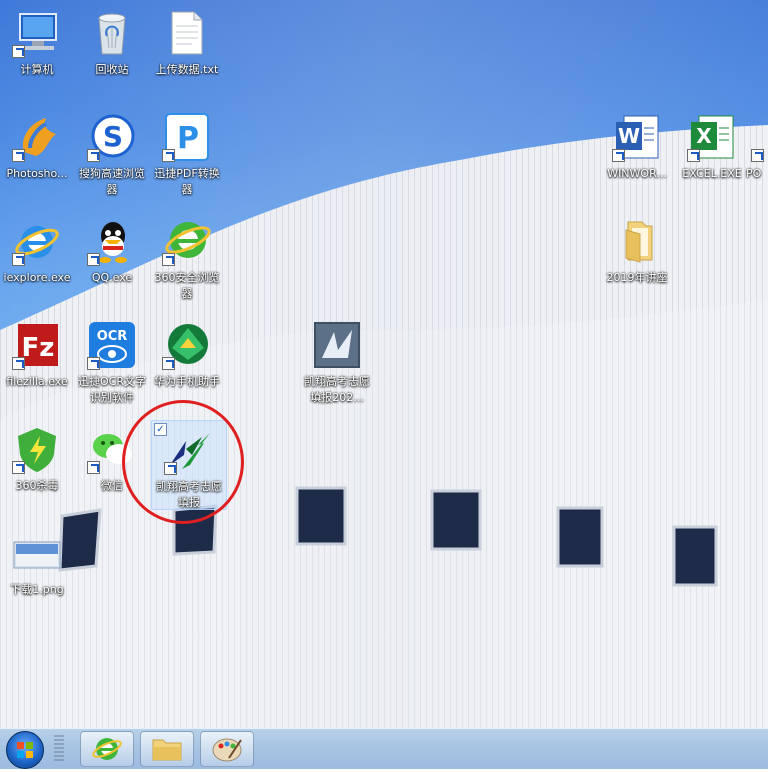 This screenshot has width=768, height=772. I want to click on desktop-icon-360-antivirus: 360杀毒, so click(37, 459).